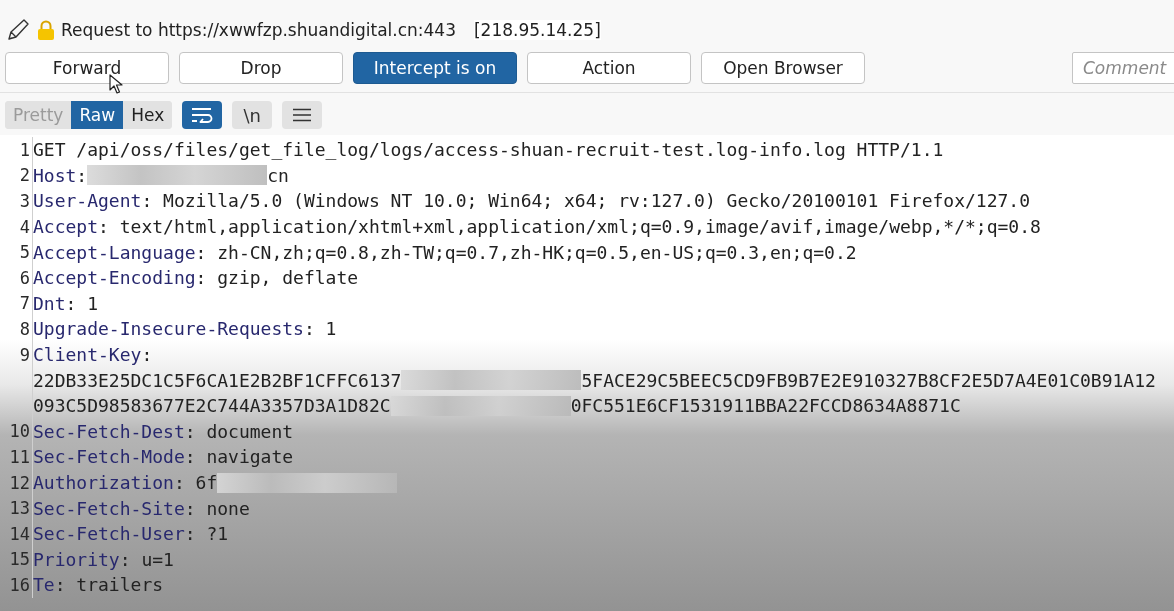 This screenshot has height=611, width=1174. Describe the element at coordinates (24, 328) in the screenshot. I see `line-number: 8` at that location.